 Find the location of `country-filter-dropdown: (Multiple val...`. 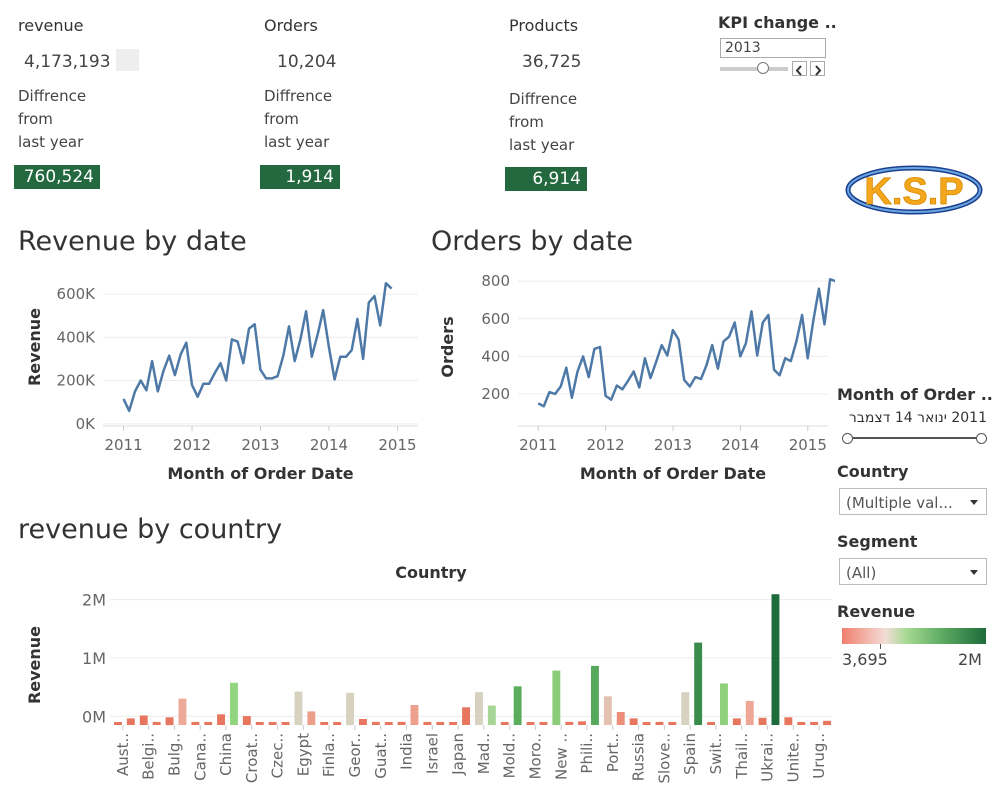

country-filter-dropdown: (Multiple val... is located at coordinates (913, 501).